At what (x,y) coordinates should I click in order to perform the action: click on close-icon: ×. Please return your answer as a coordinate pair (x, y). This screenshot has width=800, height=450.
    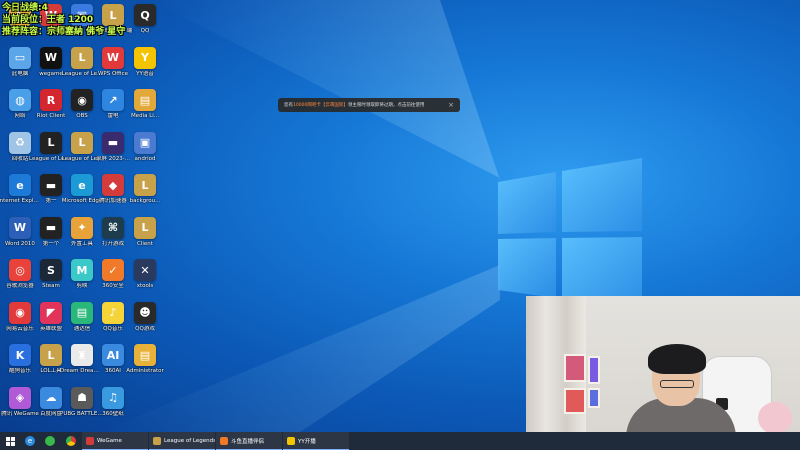
    Looking at the image, I should click on (451, 105).